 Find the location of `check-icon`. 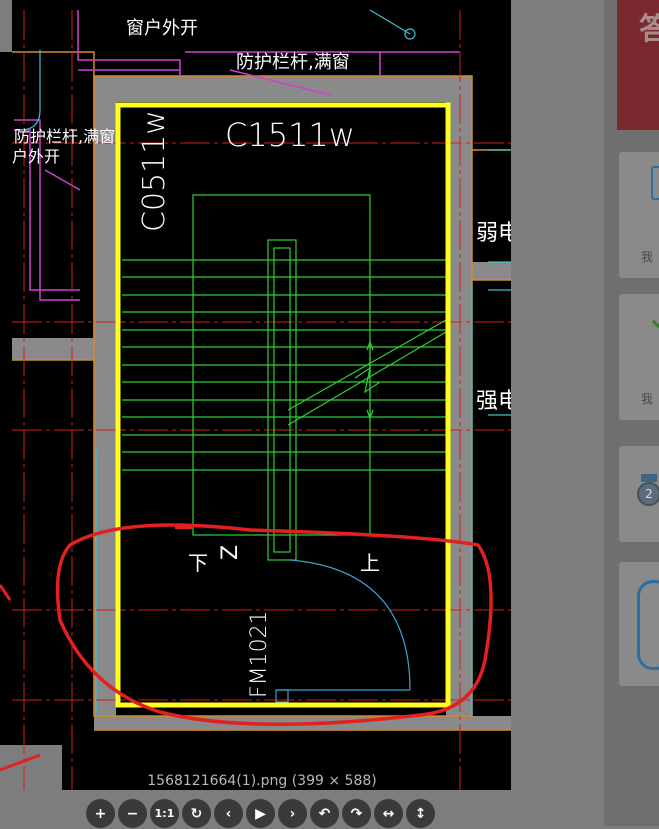

check-icon is located at coordinates (655, 320).